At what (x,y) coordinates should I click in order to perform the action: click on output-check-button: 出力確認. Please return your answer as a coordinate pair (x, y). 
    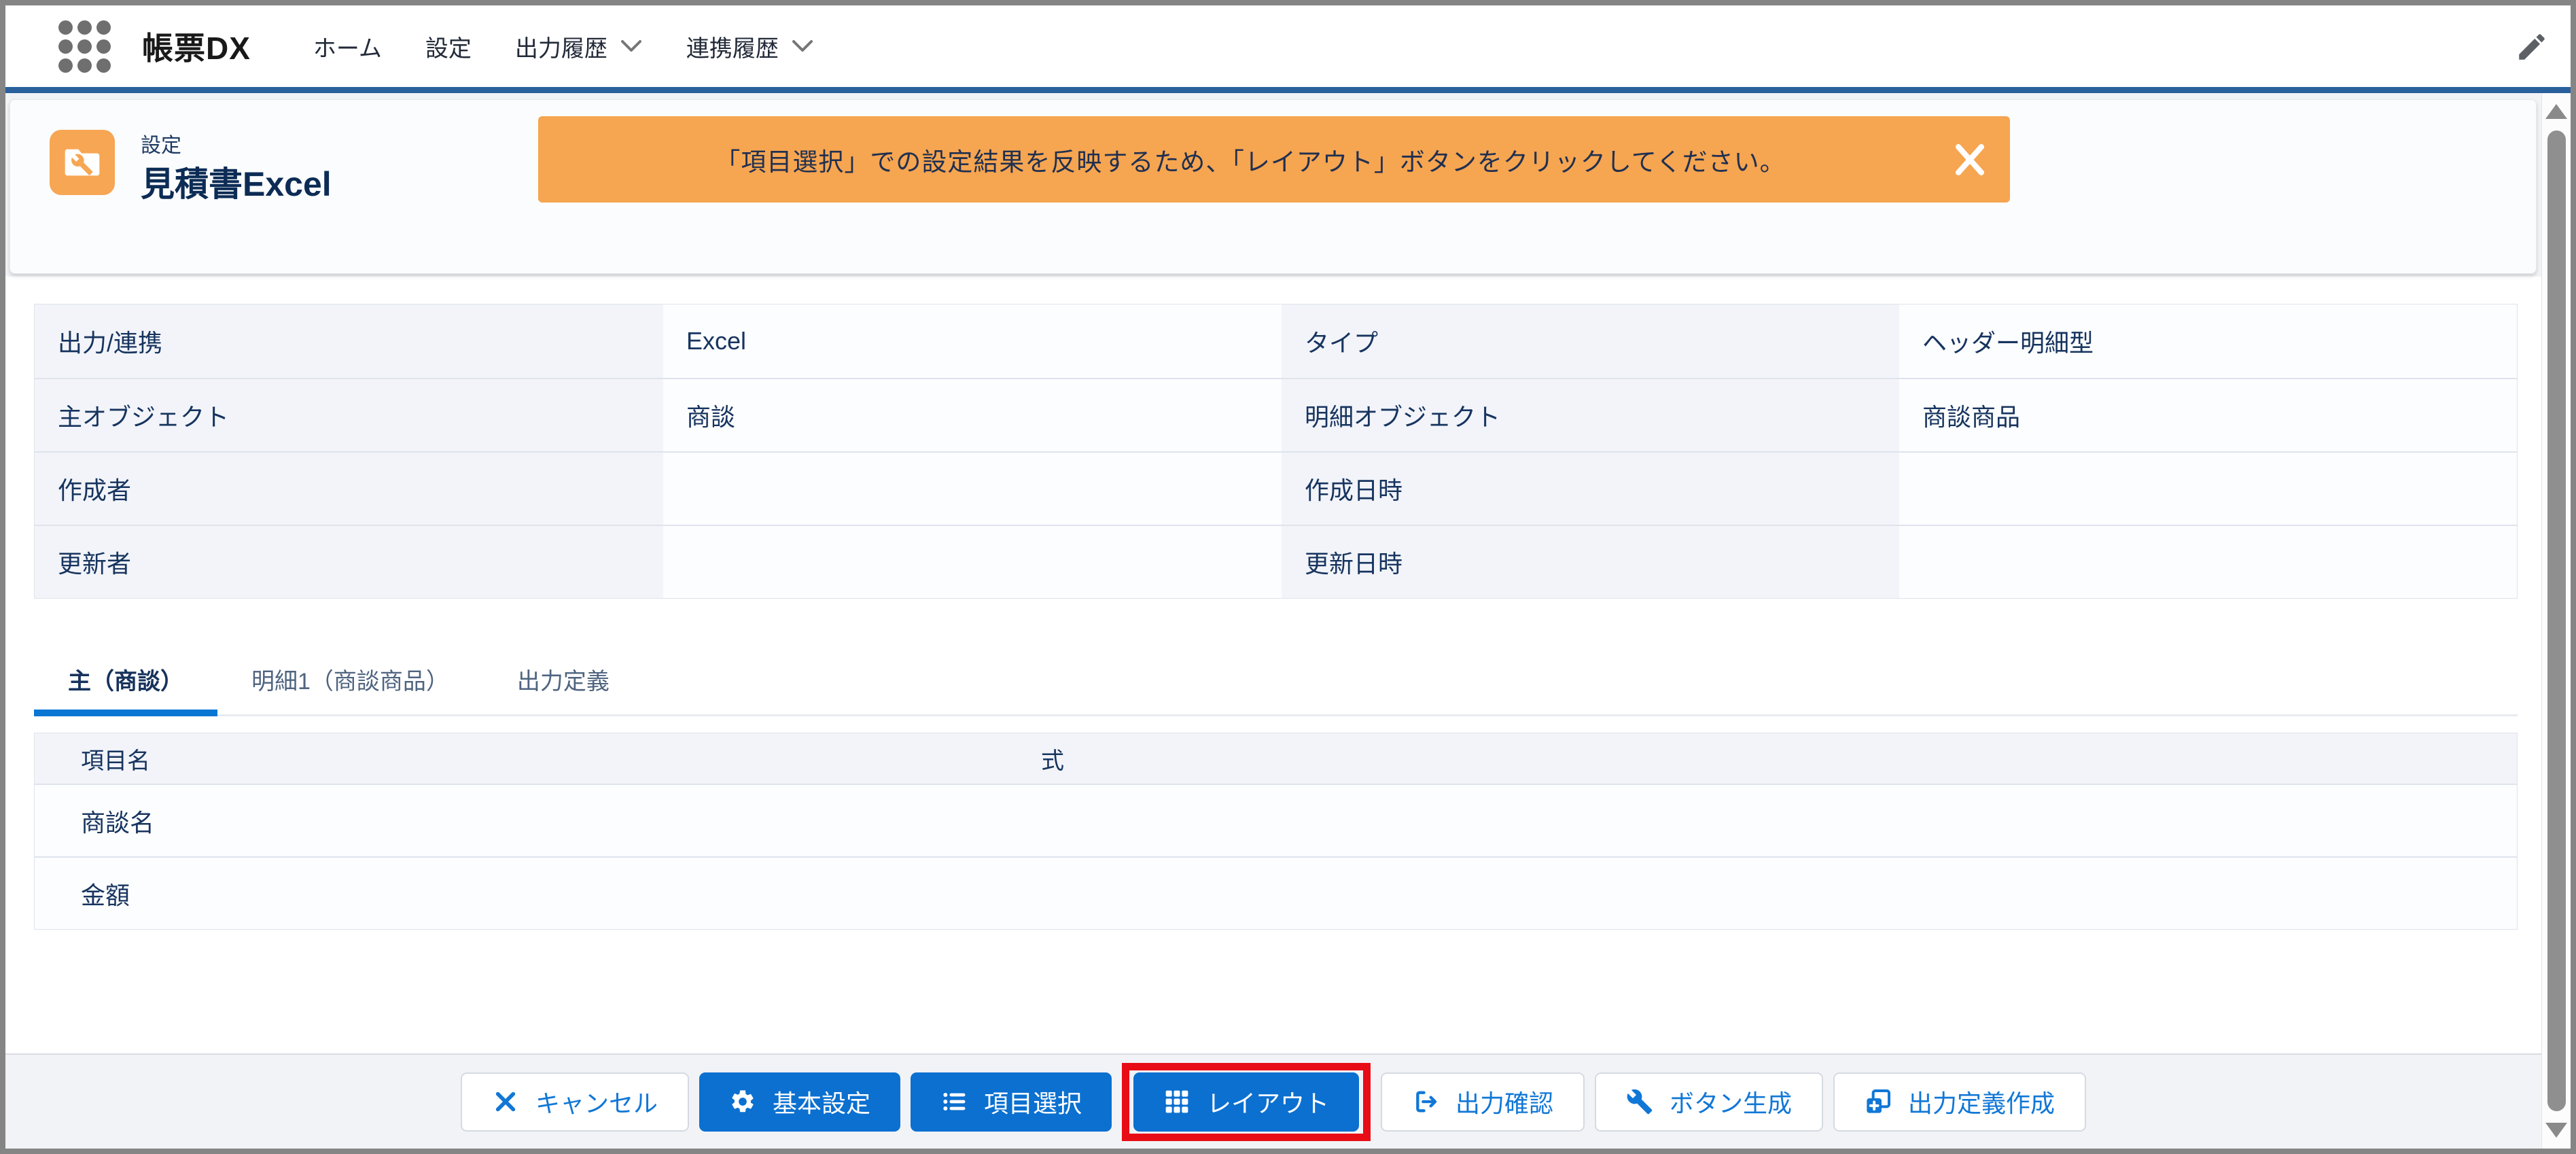
    Looking at the image, I should click on (1483, 1102).